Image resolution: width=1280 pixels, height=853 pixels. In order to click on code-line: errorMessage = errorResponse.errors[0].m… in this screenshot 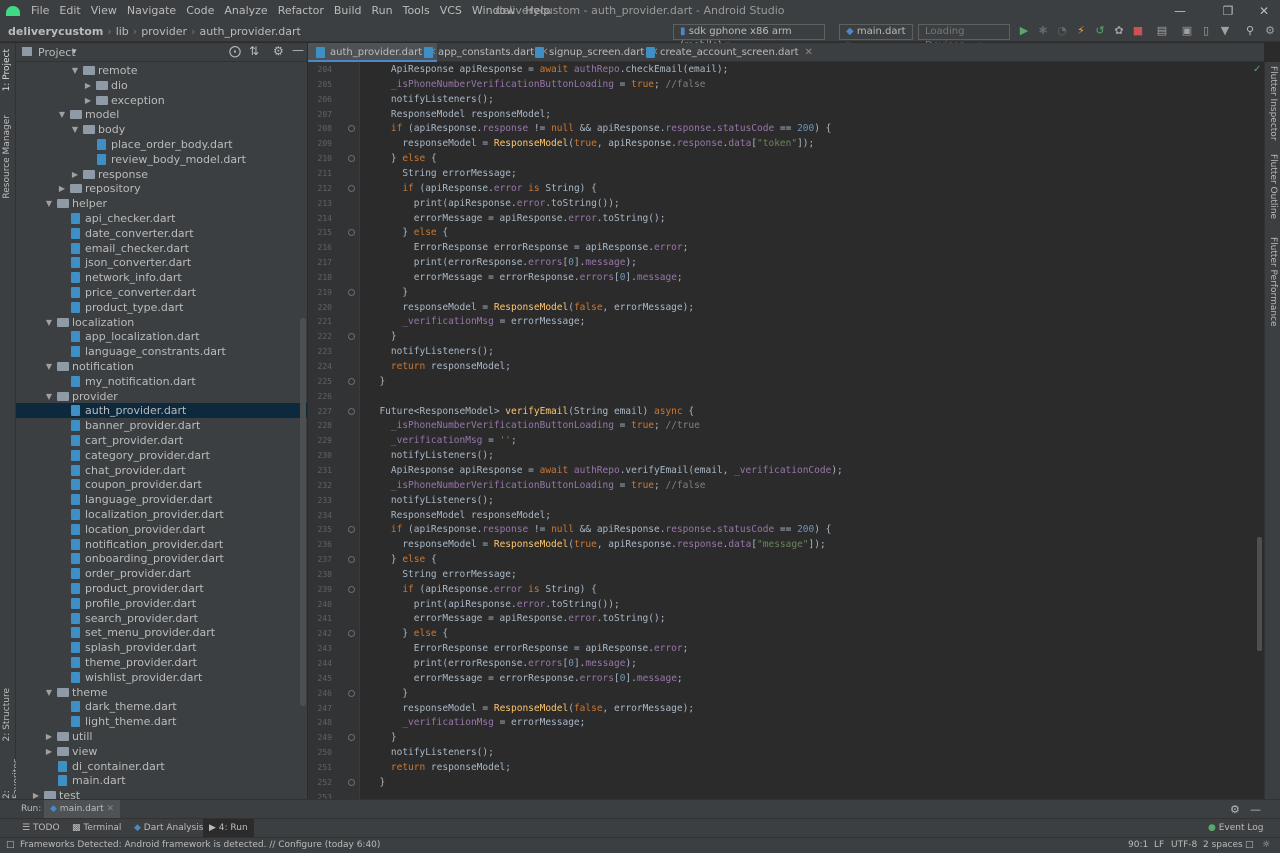, I will do `click(525, 277)`.